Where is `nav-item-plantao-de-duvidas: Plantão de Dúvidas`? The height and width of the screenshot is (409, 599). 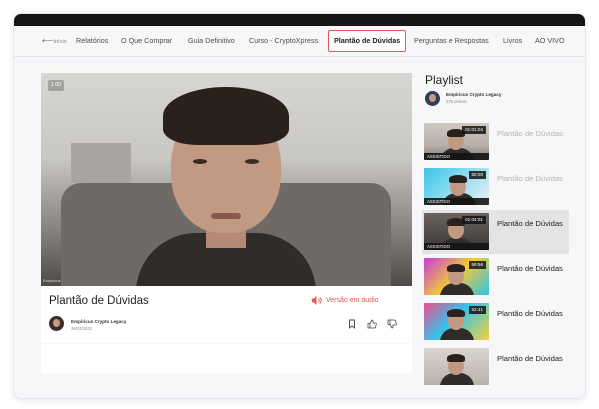
nav-item-plantao-de-duvidas: Plantão de Dúvidas is located at coordinates (367, 41).